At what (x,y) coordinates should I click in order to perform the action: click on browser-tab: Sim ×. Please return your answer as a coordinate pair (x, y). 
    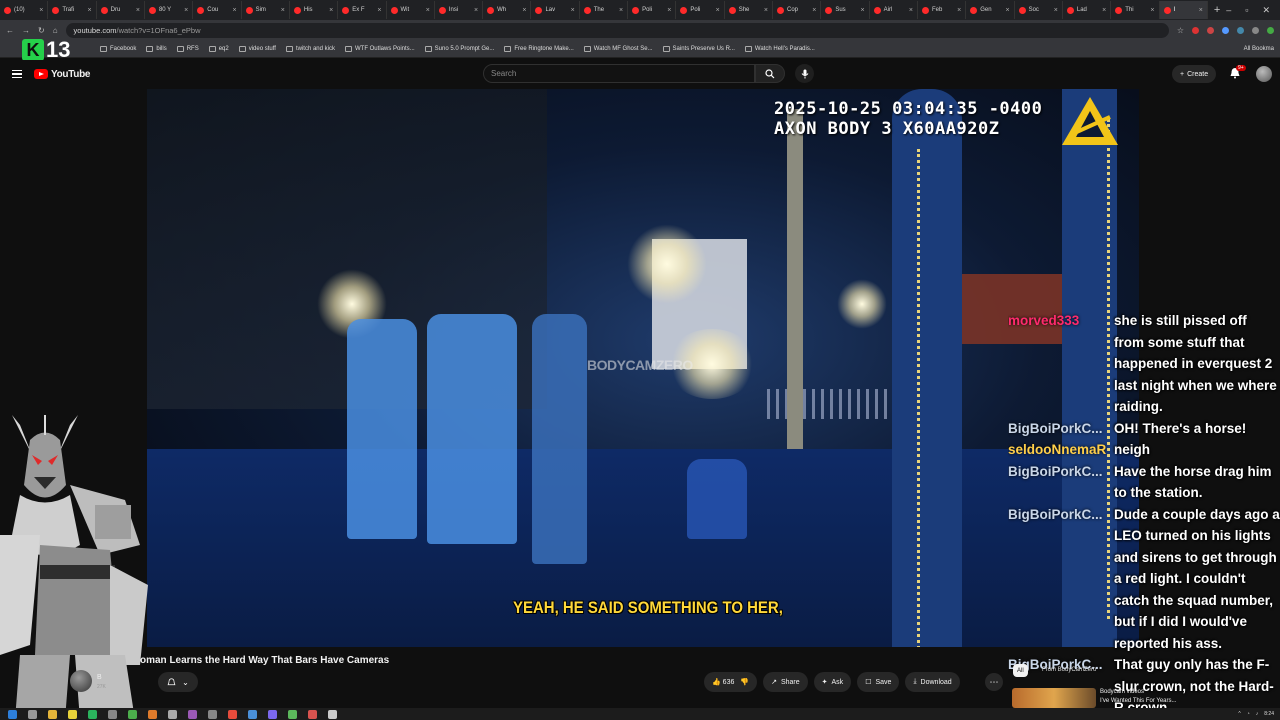
    Looking at the image, I should click on (266, 10).